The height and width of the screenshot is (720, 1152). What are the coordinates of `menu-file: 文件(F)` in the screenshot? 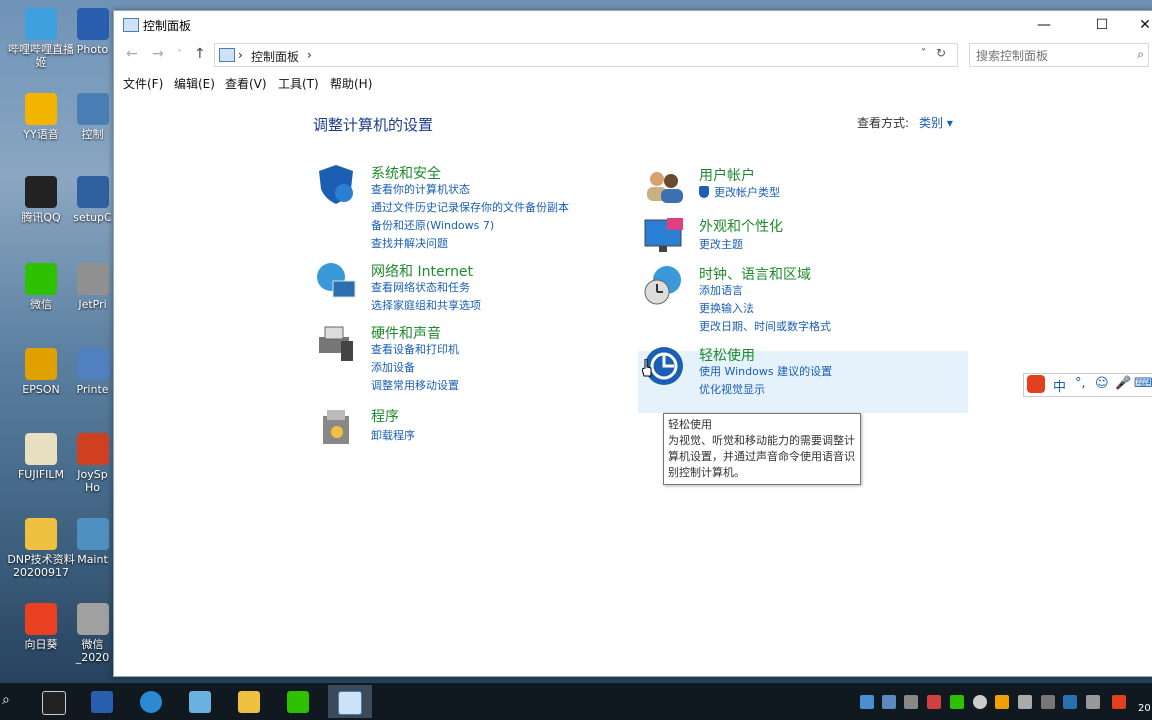 It's located at (143, 83).